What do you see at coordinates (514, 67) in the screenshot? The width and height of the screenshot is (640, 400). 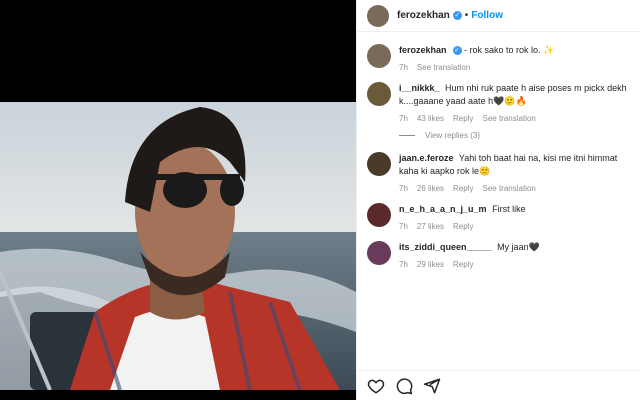 I see `caption-meta: 7h See translation` at bounding box center [514, 67].